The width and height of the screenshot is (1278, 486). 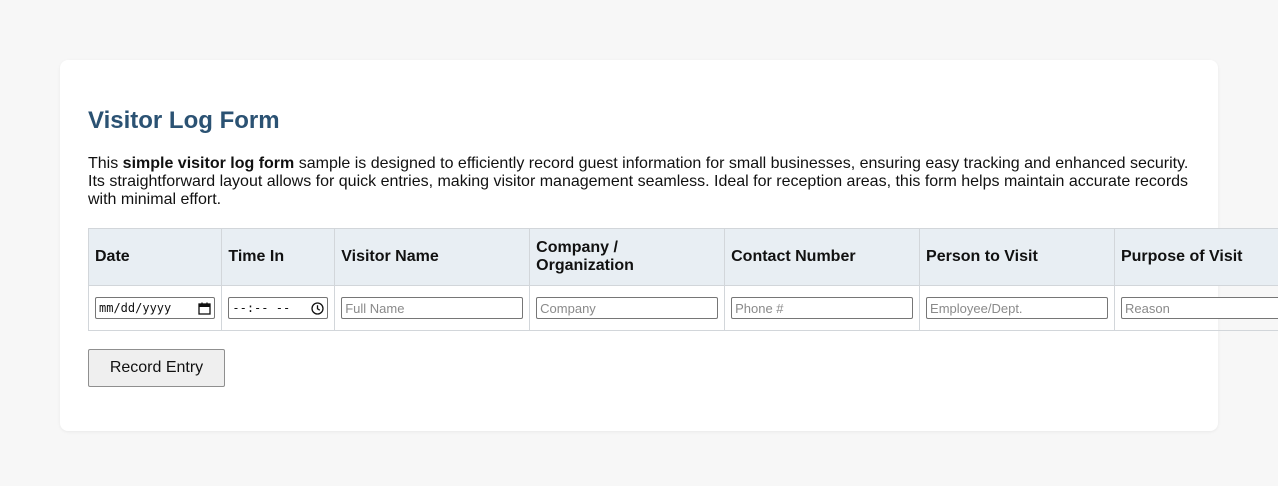 I want to click on visitor-name-input, so click(x=432, y=308).